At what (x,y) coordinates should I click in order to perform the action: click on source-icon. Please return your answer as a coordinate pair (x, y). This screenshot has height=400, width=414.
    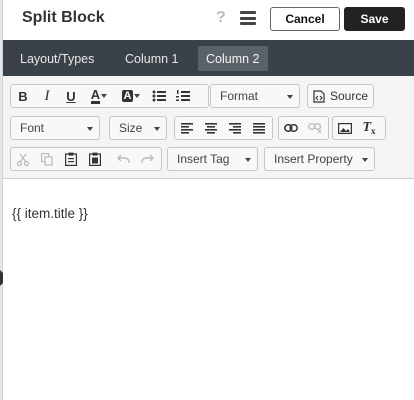
    Looking at the image, I should click on (319, 96).